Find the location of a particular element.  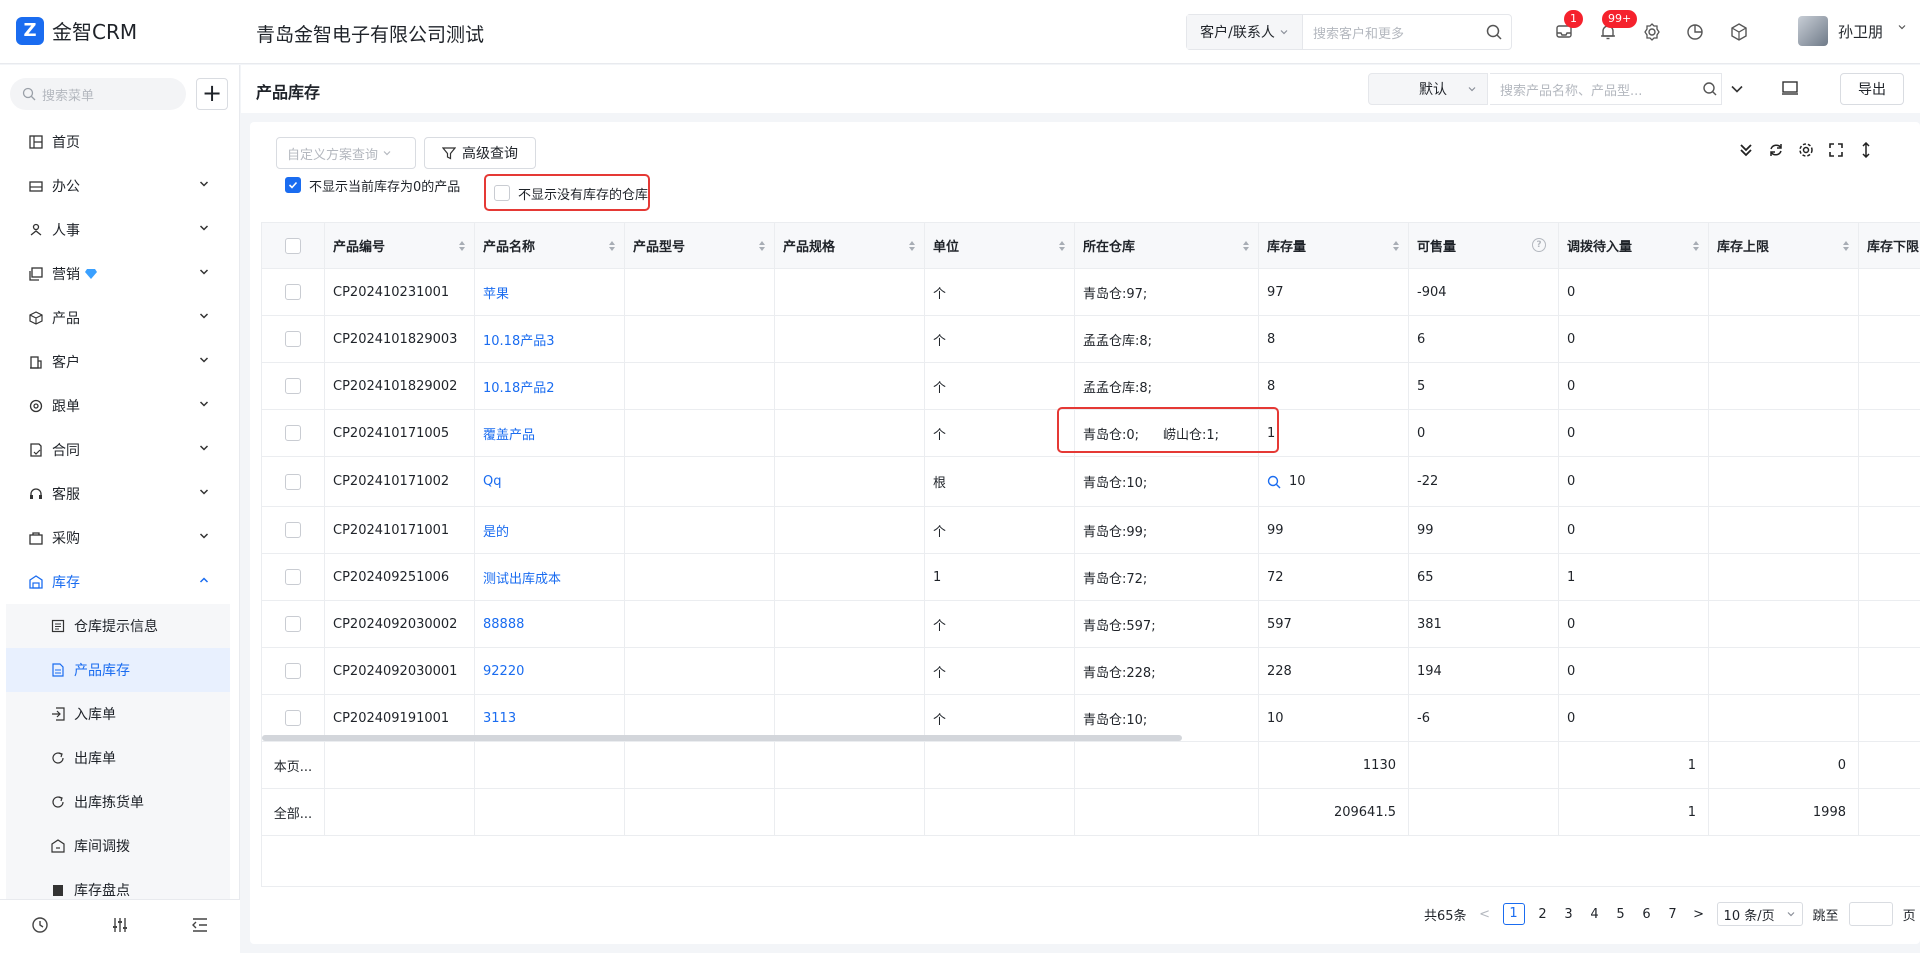

table-row: CP202410171001 是的 个 青岛仓:99; 99 99 0 is located at coordinates (1091, 530).